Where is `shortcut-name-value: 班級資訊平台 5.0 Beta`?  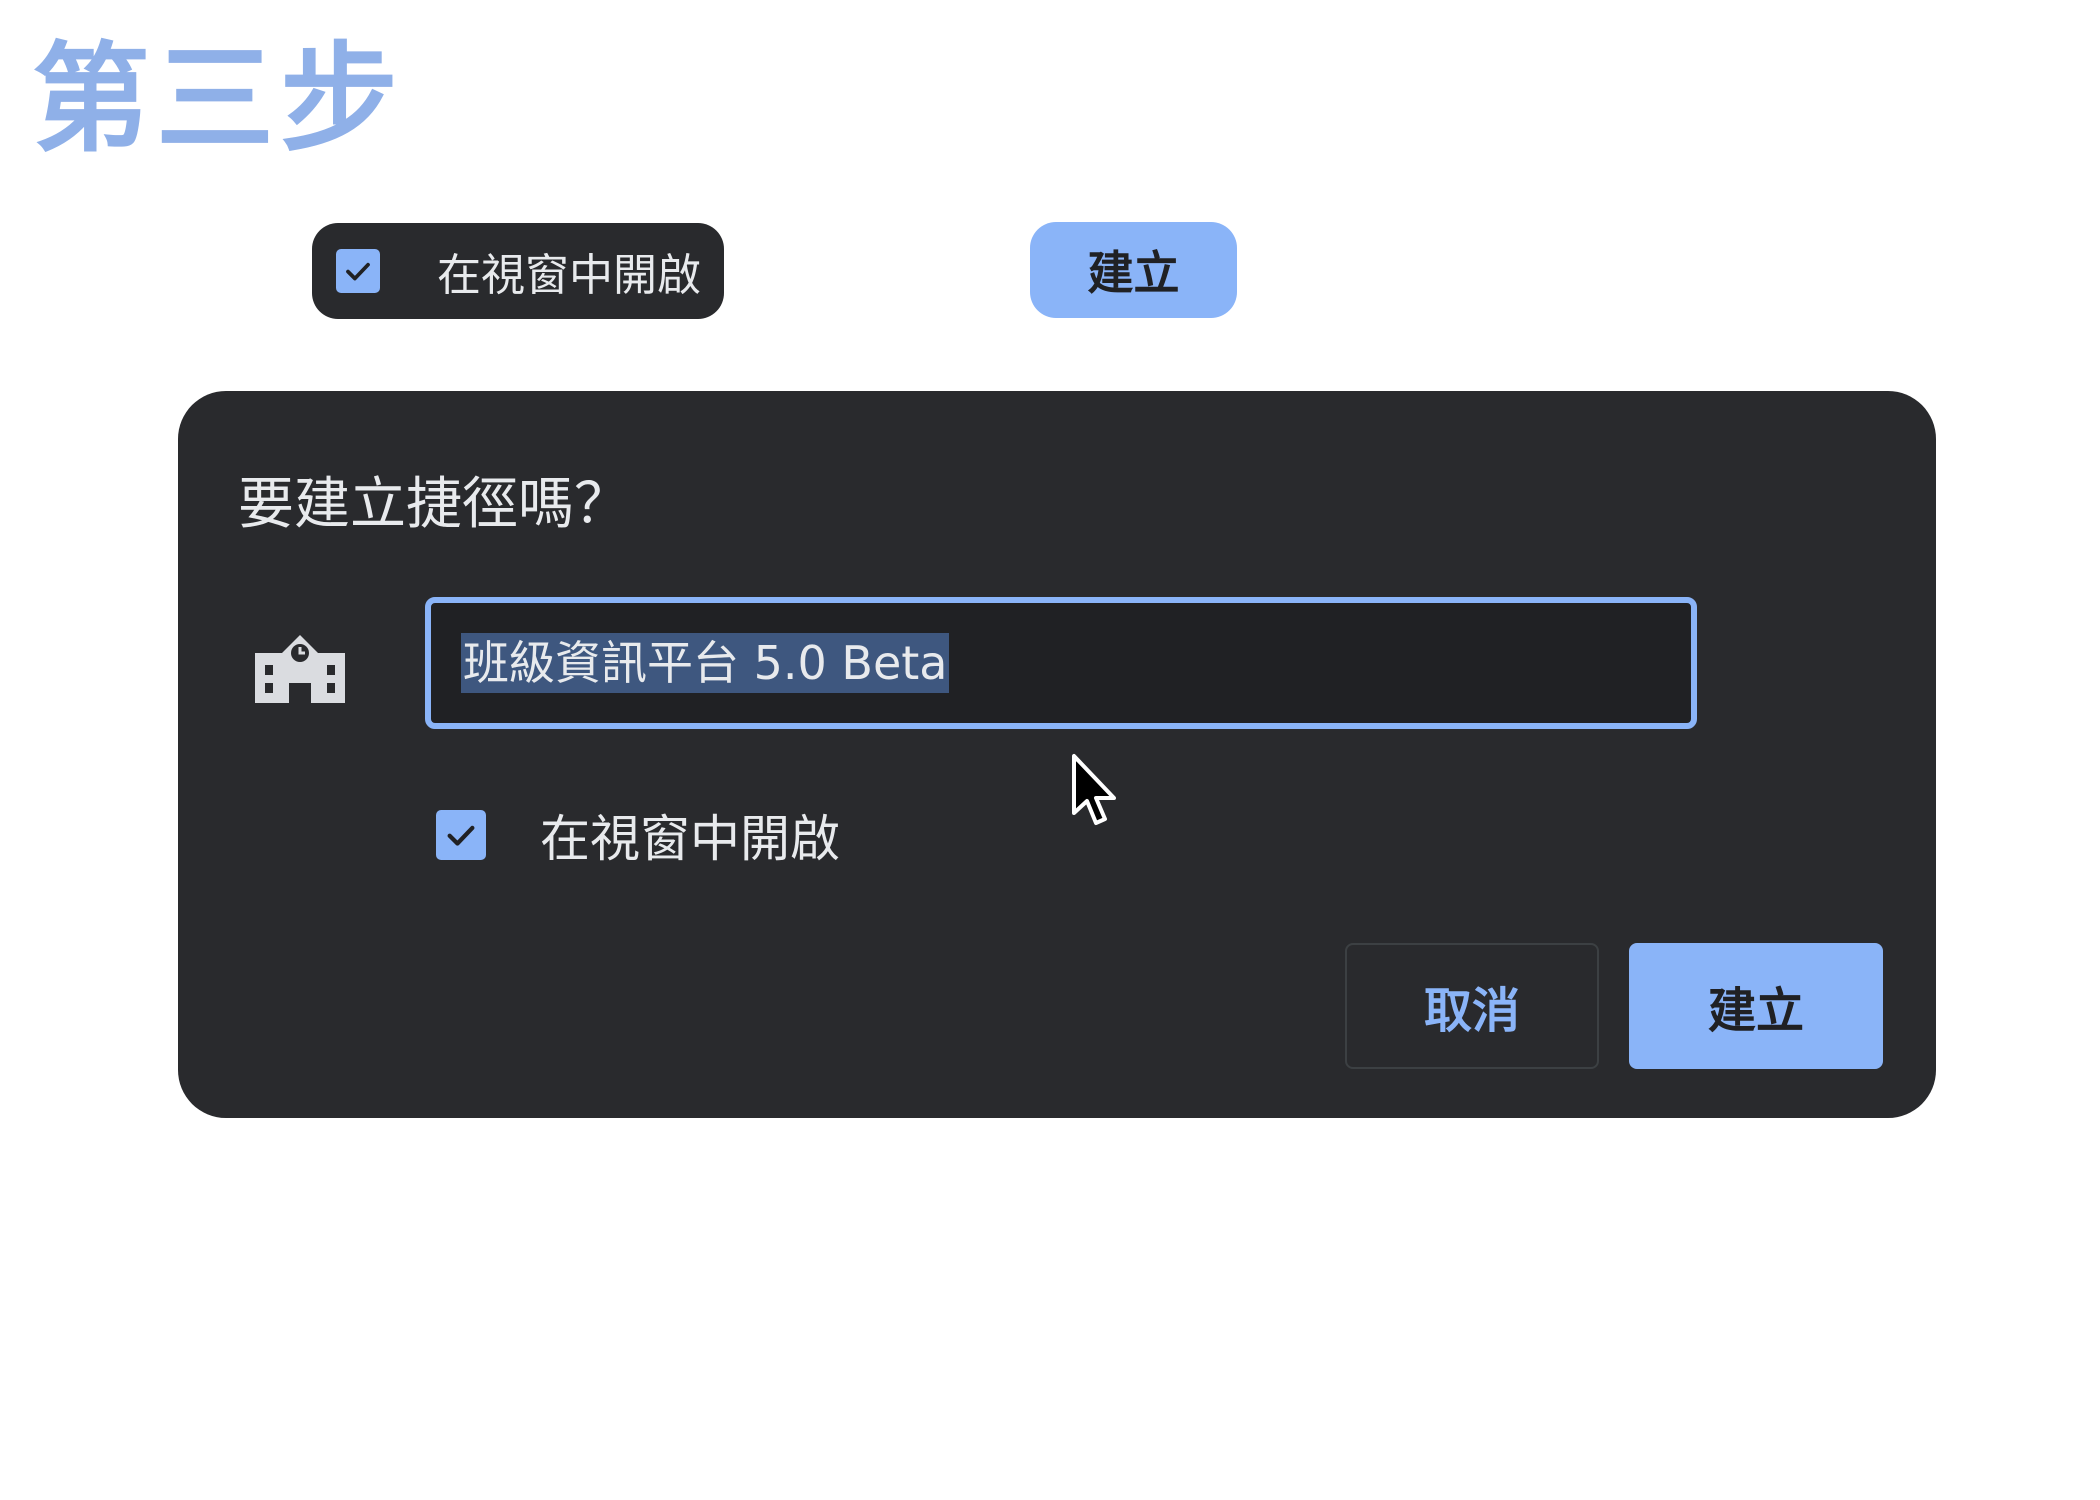 shortcut-name-value: 班級資訊平台 5.0 Beta is located at coordinates (705, 663).